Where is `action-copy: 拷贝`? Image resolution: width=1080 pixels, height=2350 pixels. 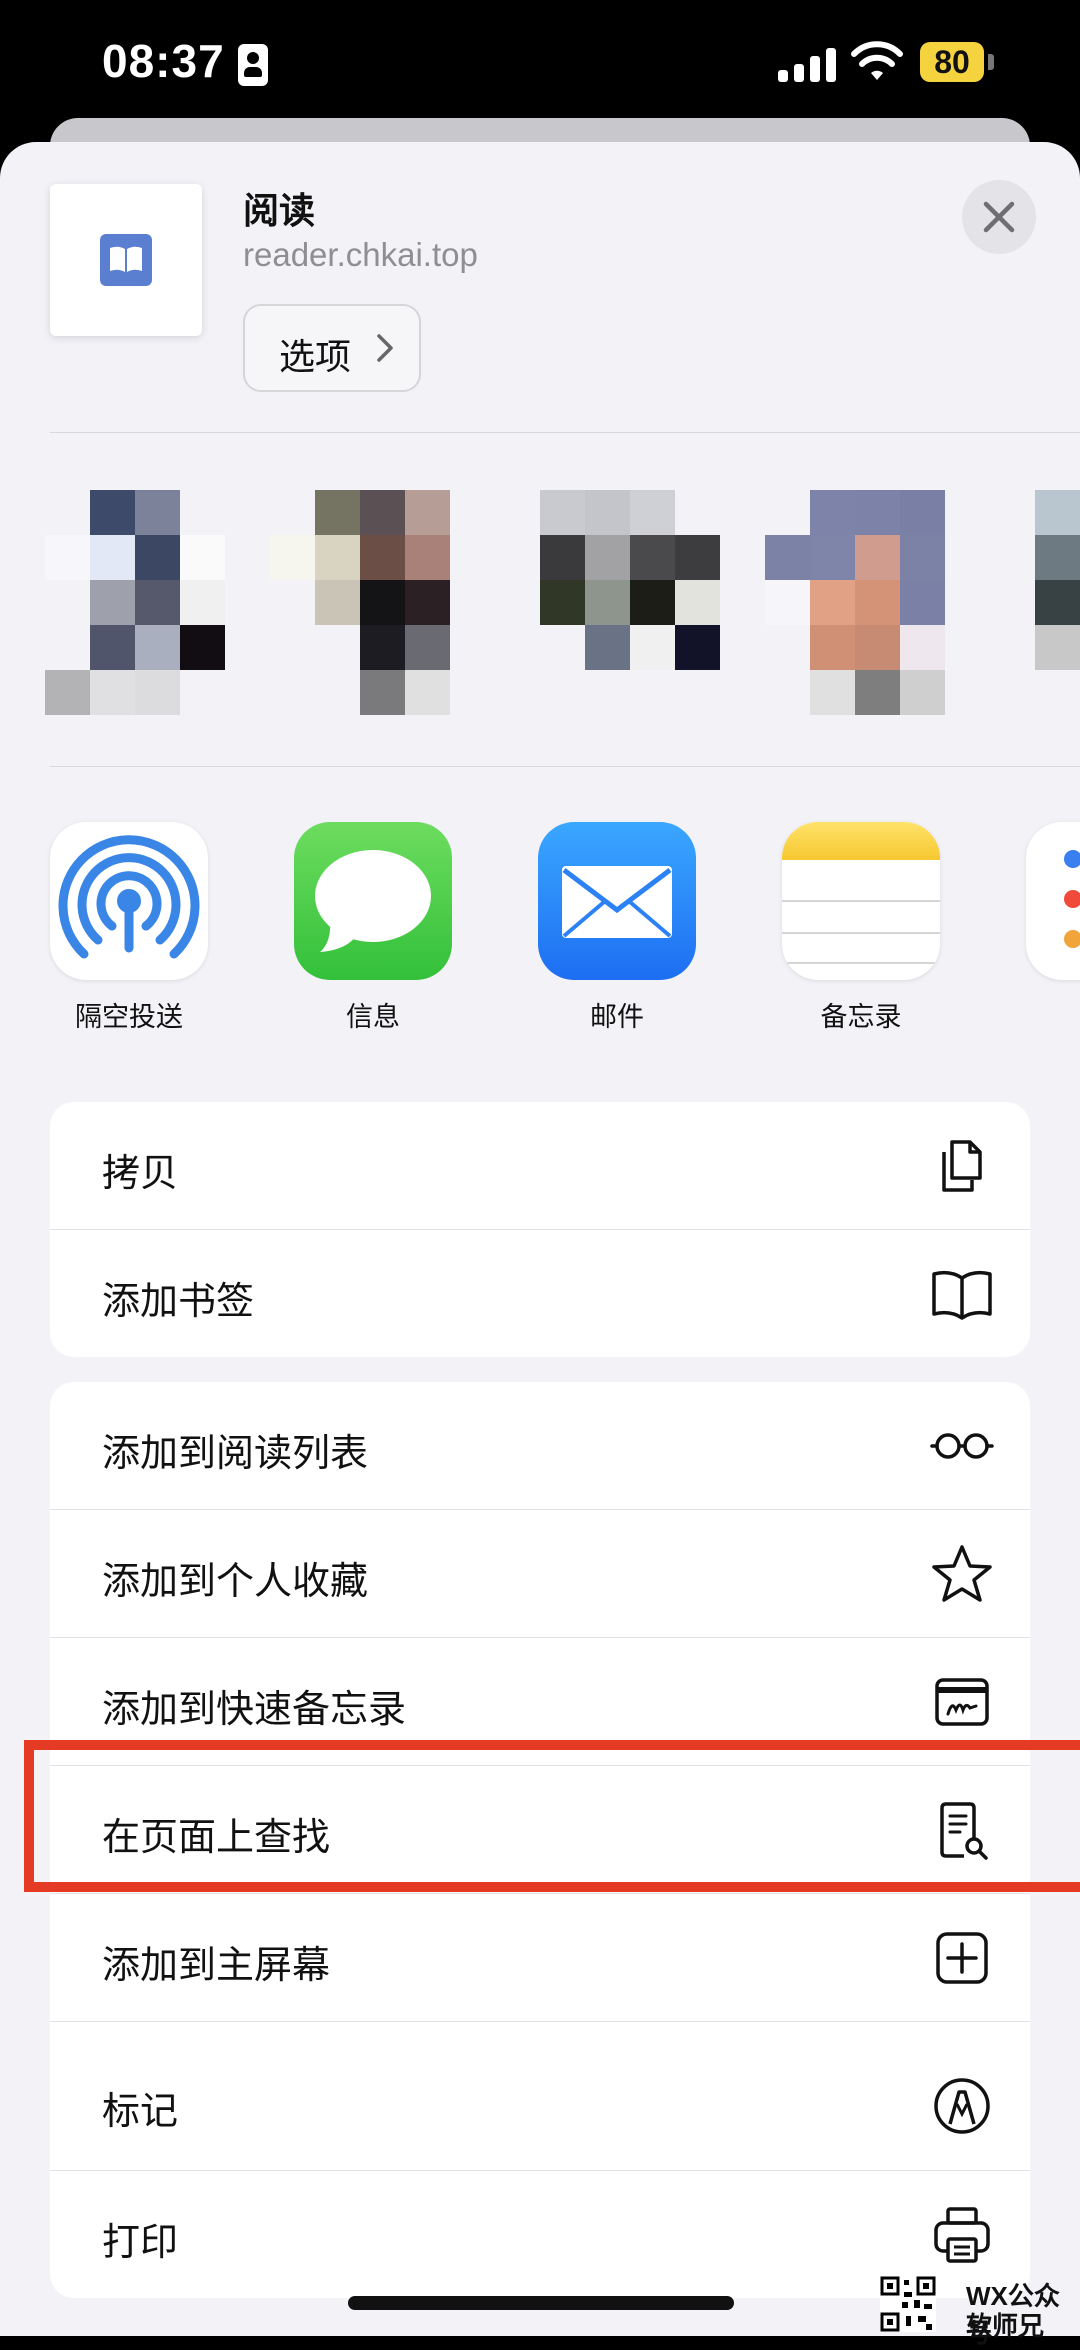
action-copy: 拷贝 is located at coordinates (540, 1166).